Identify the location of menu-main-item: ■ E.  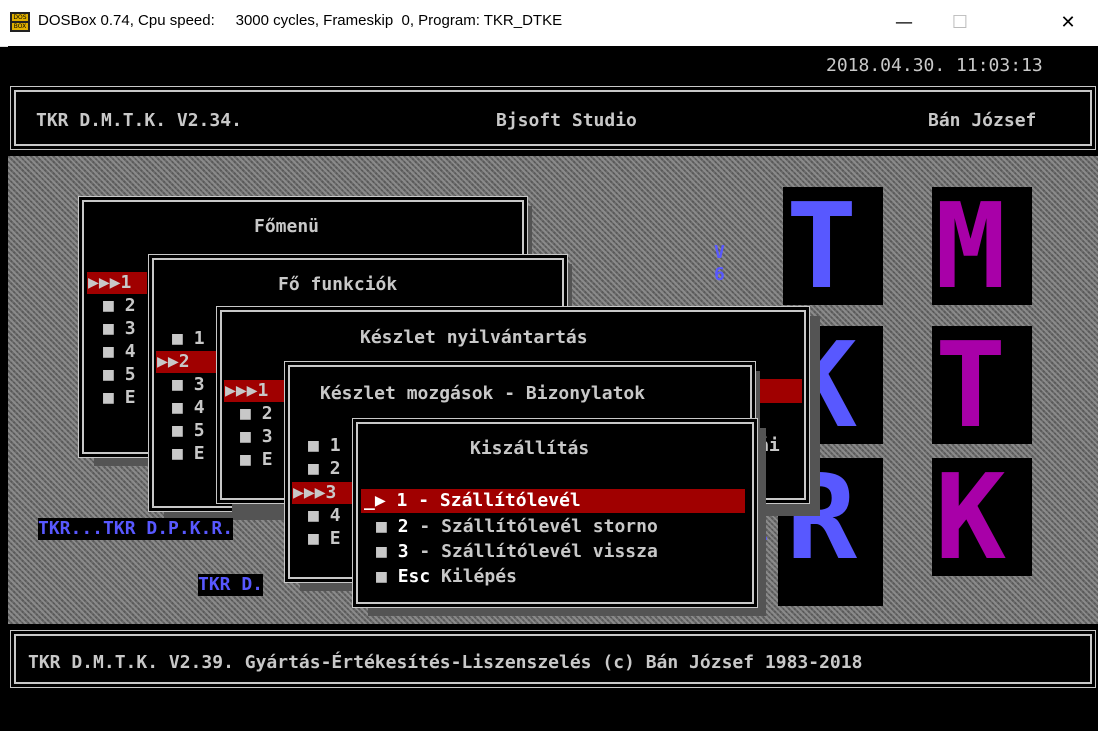
(119, 398).